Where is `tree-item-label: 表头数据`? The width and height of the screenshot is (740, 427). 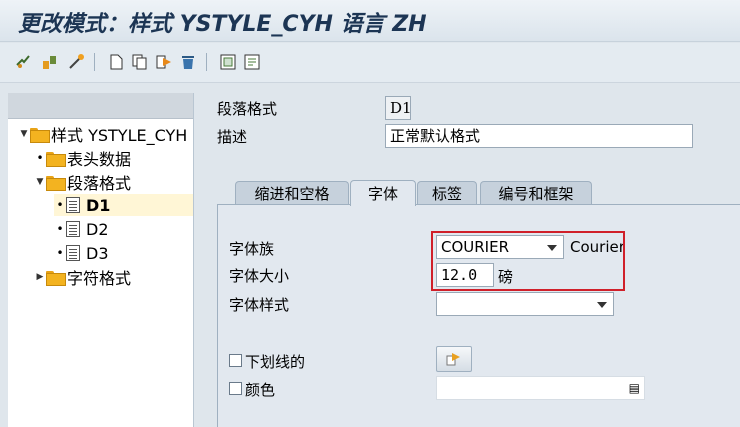 tree-item-label: 表头数据 is located at coordinates (99, 159).